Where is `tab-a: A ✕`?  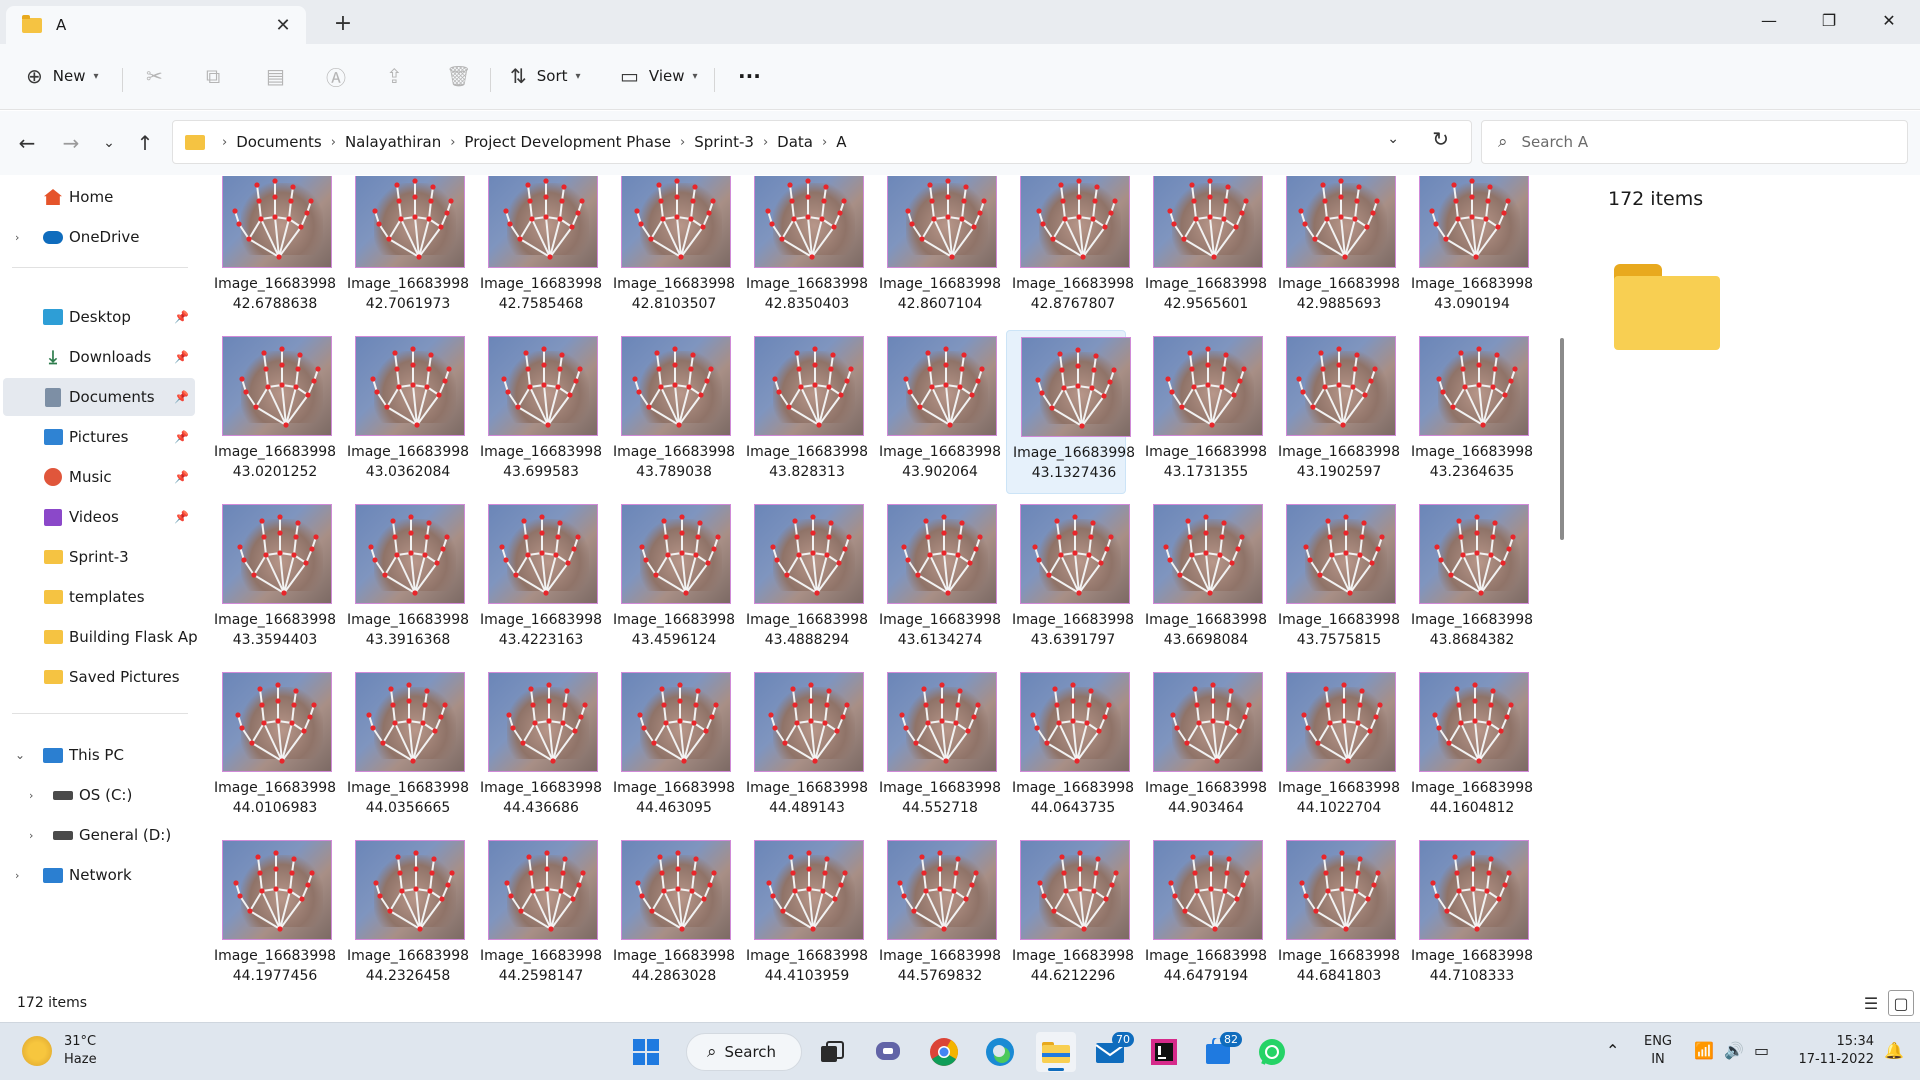 tab-a: A ✕ is located at coordinates (156, 25).